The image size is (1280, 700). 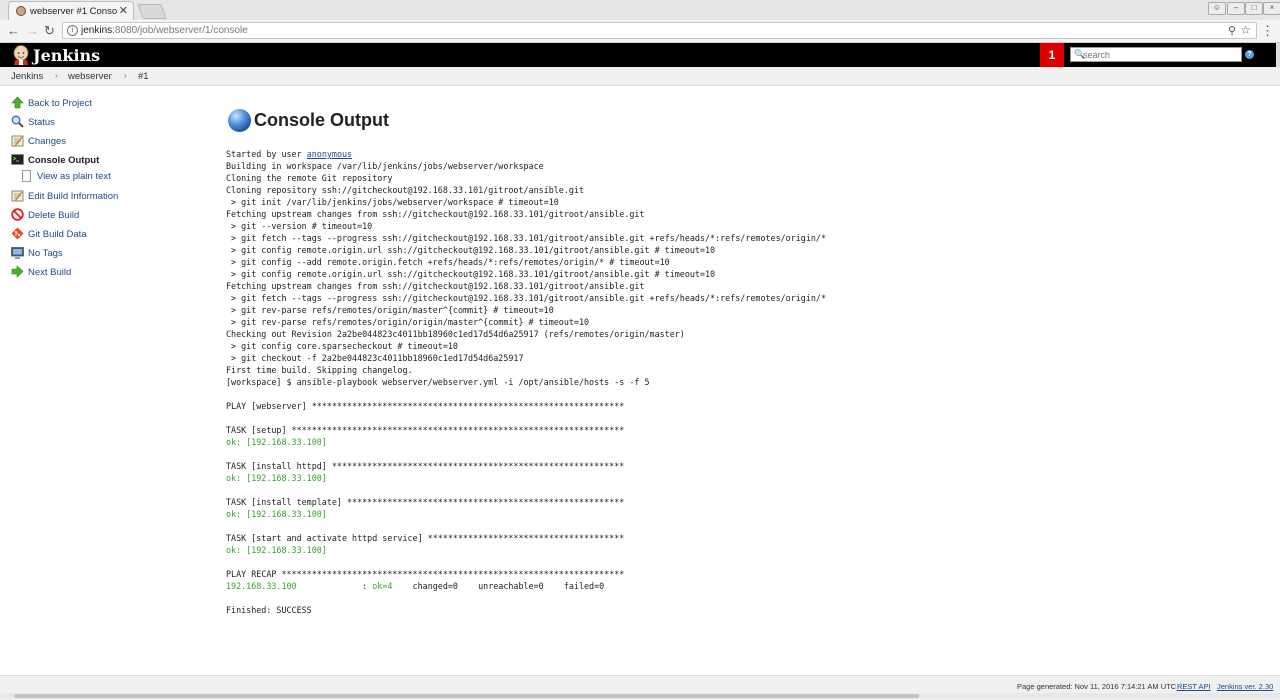 I want to click on notepad-edit-icon, so click(x=17, y=196).